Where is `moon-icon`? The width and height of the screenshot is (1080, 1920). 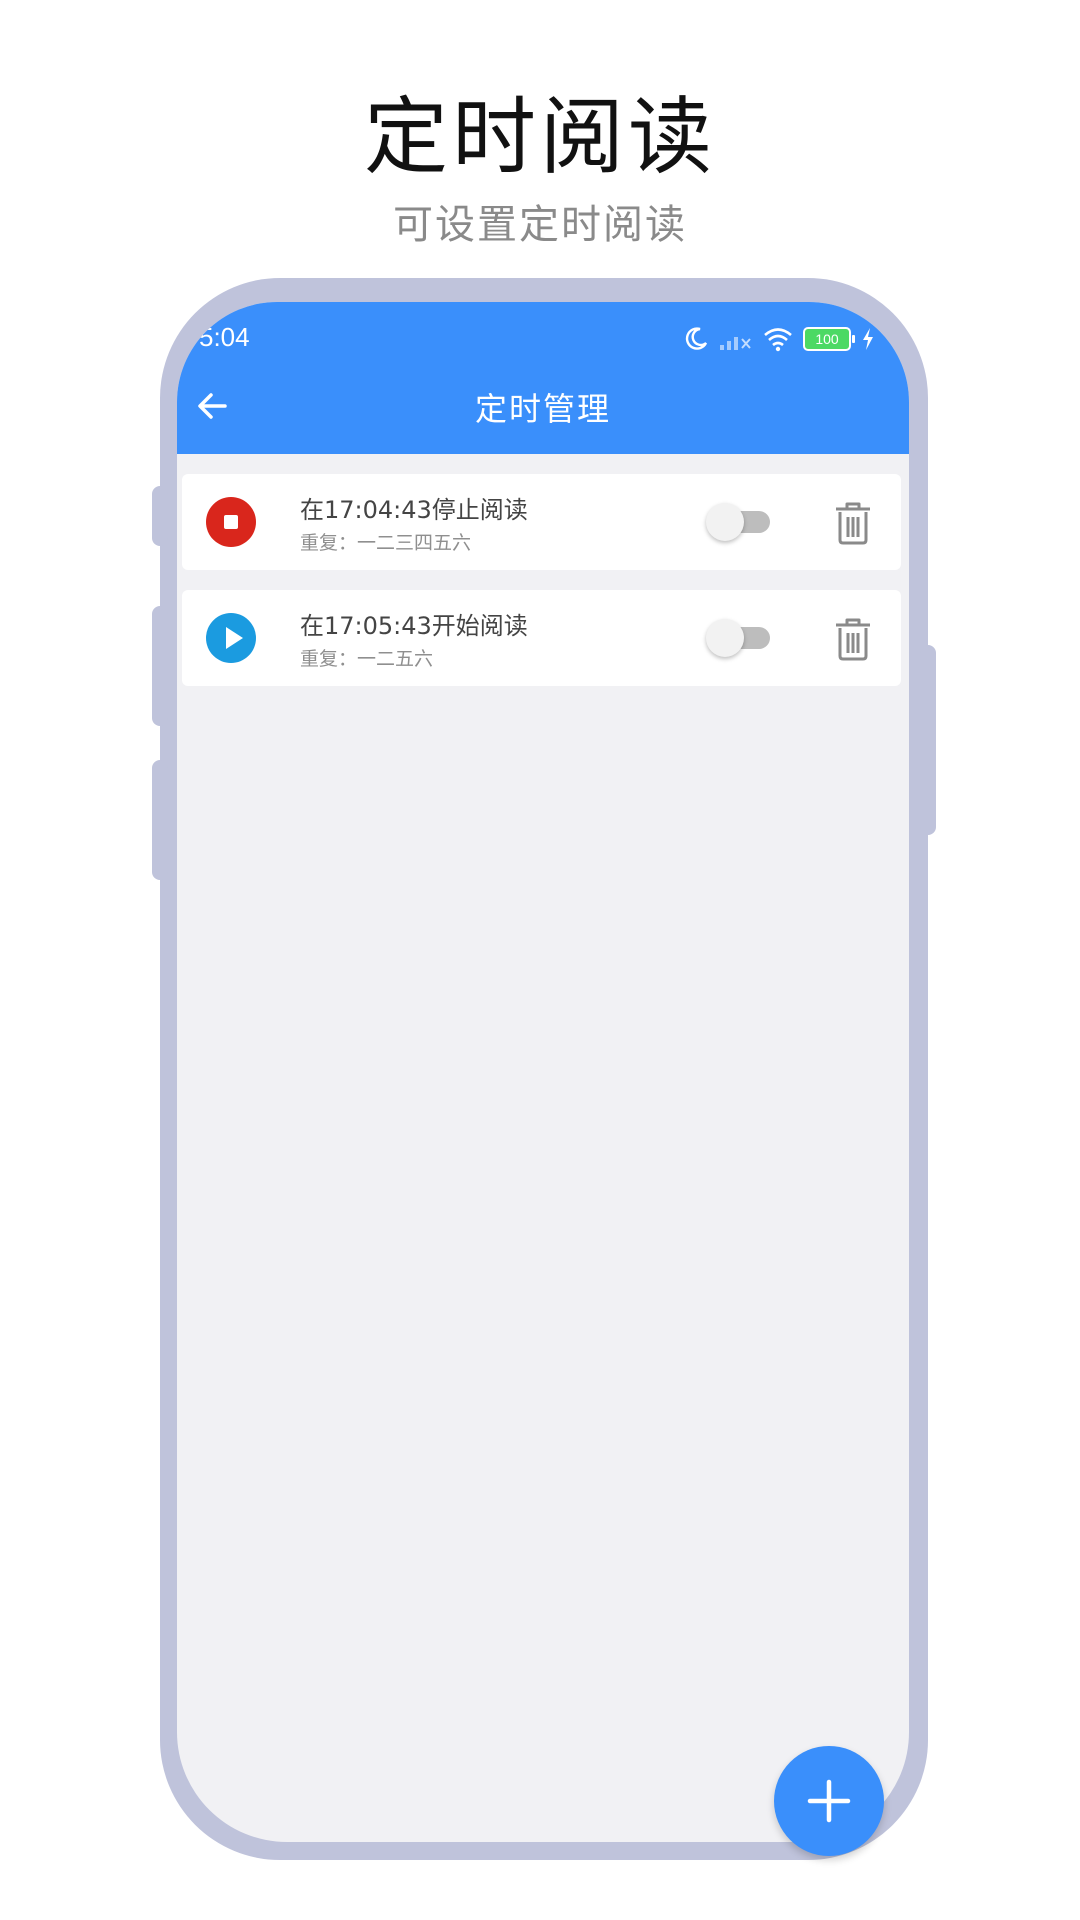 moon-icon is located at coordinates (696, 338).